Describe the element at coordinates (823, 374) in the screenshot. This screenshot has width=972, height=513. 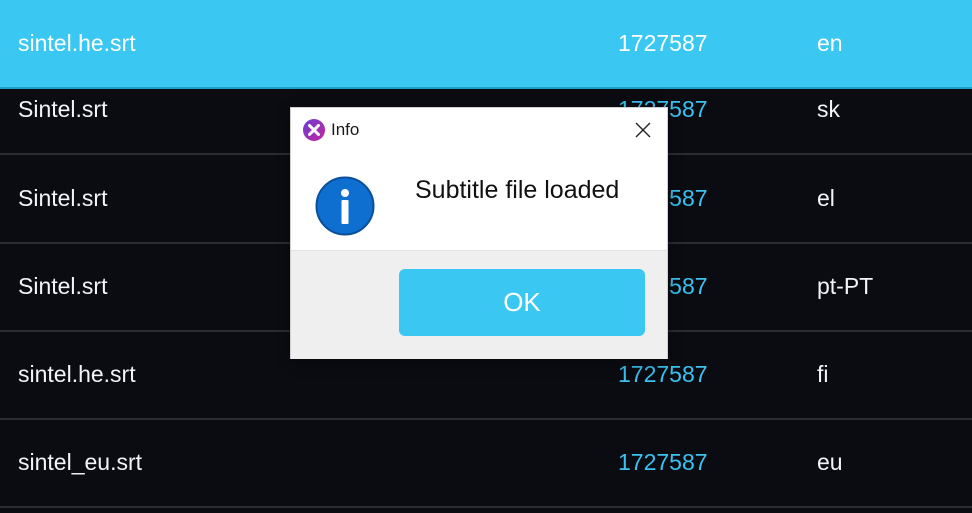
I see `subtitle-language: fi` at that location.